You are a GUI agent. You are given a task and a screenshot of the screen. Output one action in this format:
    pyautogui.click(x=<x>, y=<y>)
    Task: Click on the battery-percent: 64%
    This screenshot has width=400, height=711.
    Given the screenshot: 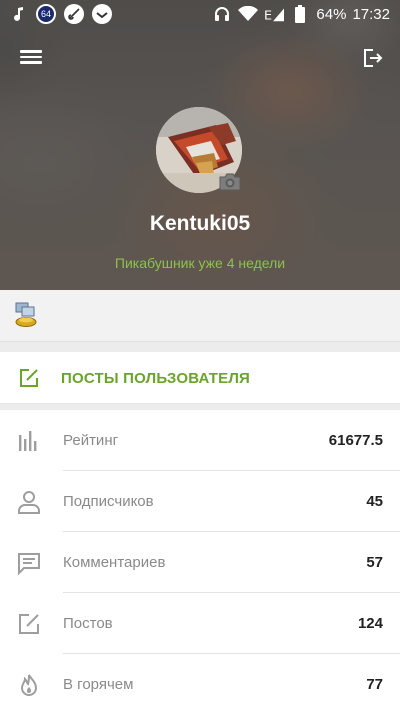 What is the action you would take?
    pyautogui.click(x=331, y=14)
    